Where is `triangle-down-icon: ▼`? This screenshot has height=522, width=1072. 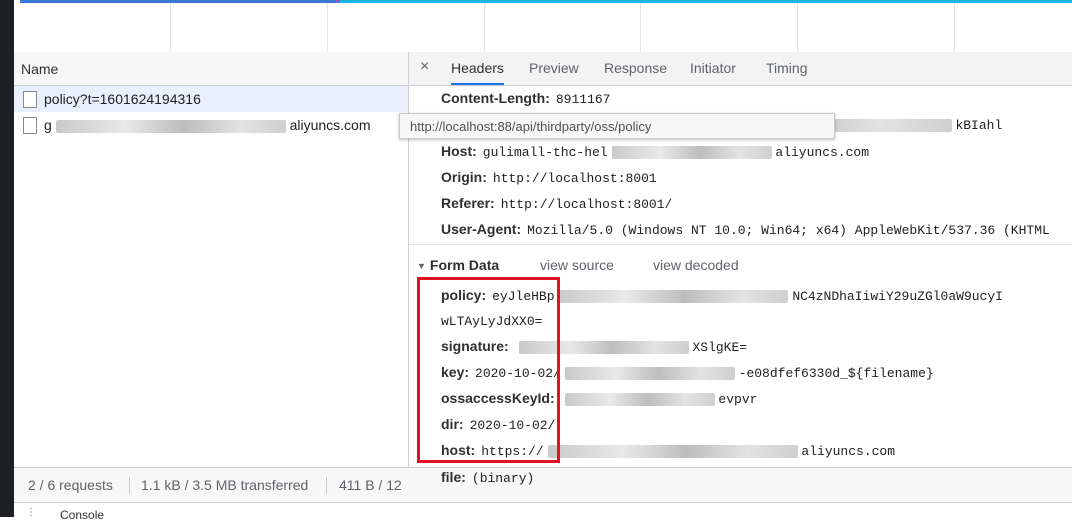 triangle-down-icon: ▼ is located at coordinates (421, 266).